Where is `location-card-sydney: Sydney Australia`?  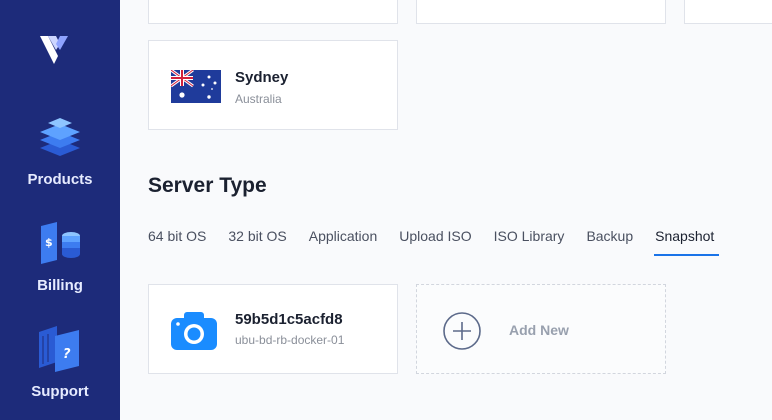 location-card-sydney: Sydney Australia is located at coordinates (273, 85).